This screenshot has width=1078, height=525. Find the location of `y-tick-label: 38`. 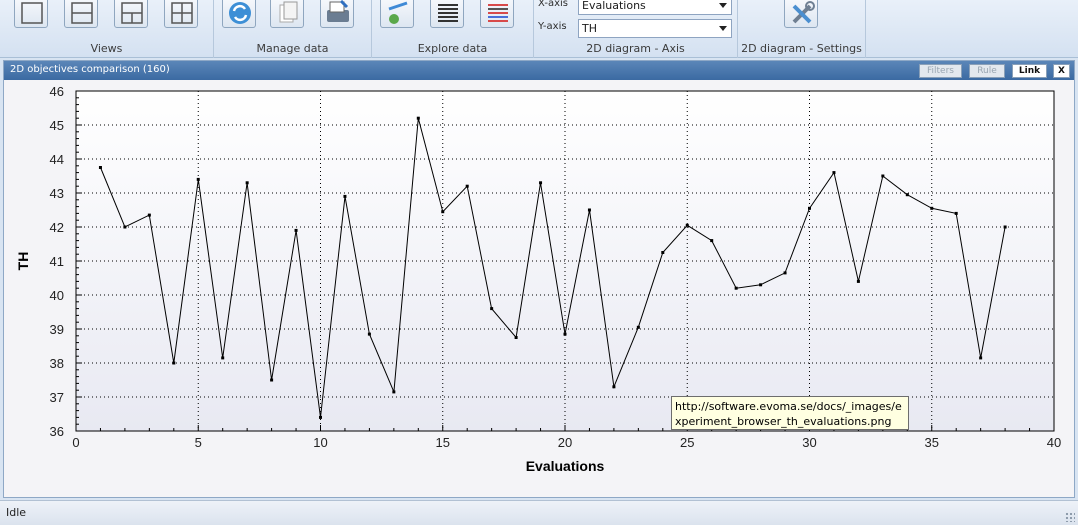

y-tick-label: 38 is located at coordinates (57, 363).